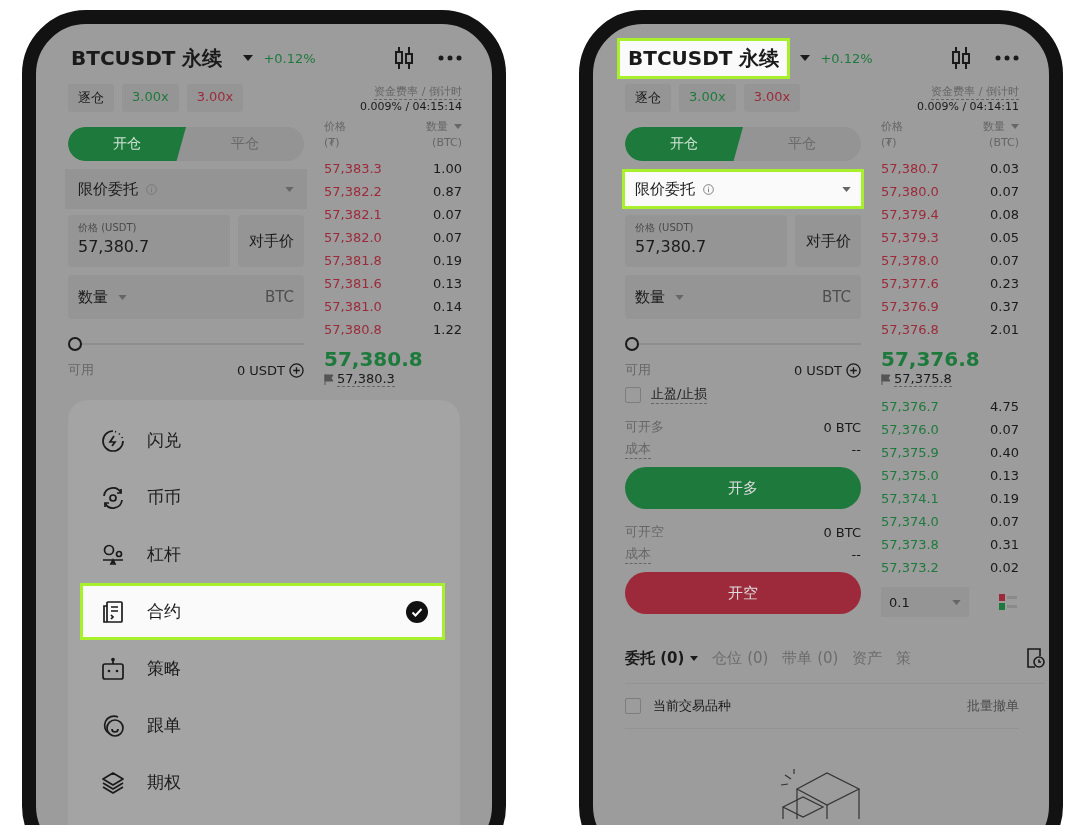  I want to click on funding-rate-value: 0.009% / 04:14:11, so click(967, 106).